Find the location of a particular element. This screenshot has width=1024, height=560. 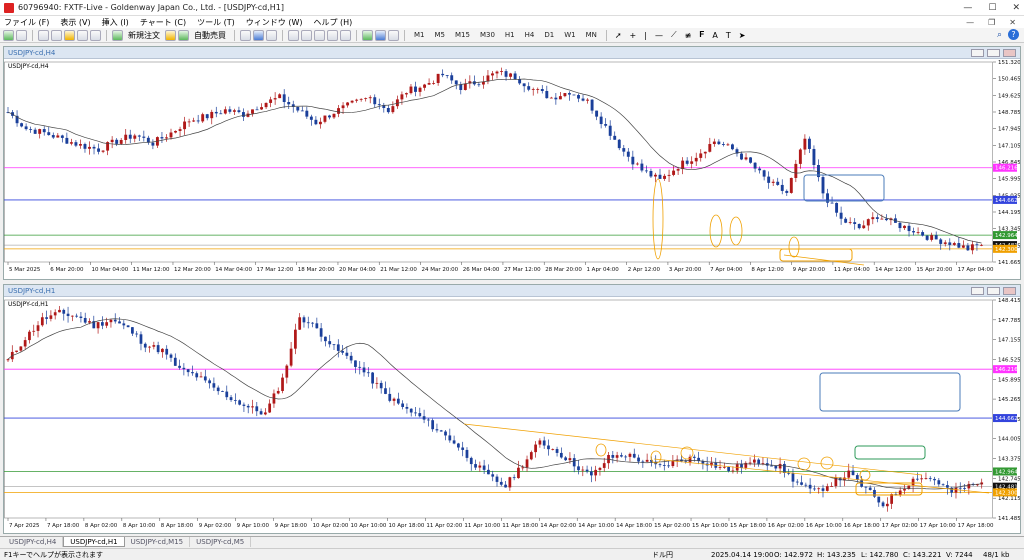

maximize-icon: ☐ is located at coordinates (992, 8).